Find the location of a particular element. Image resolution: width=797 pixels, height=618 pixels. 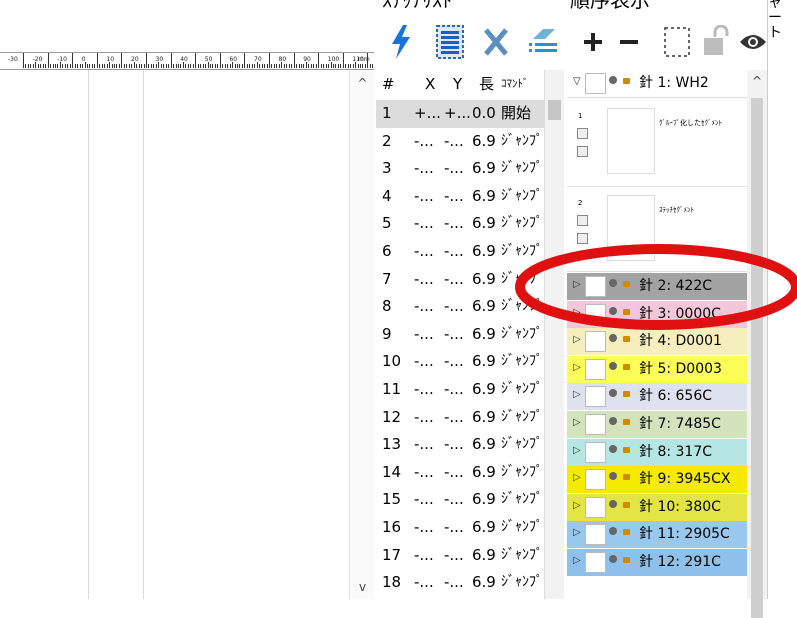

stitch-row: 16 -... -... 6.9 ｼﾞｬﾝﾌﾟ is located at coordinates (460, 528).